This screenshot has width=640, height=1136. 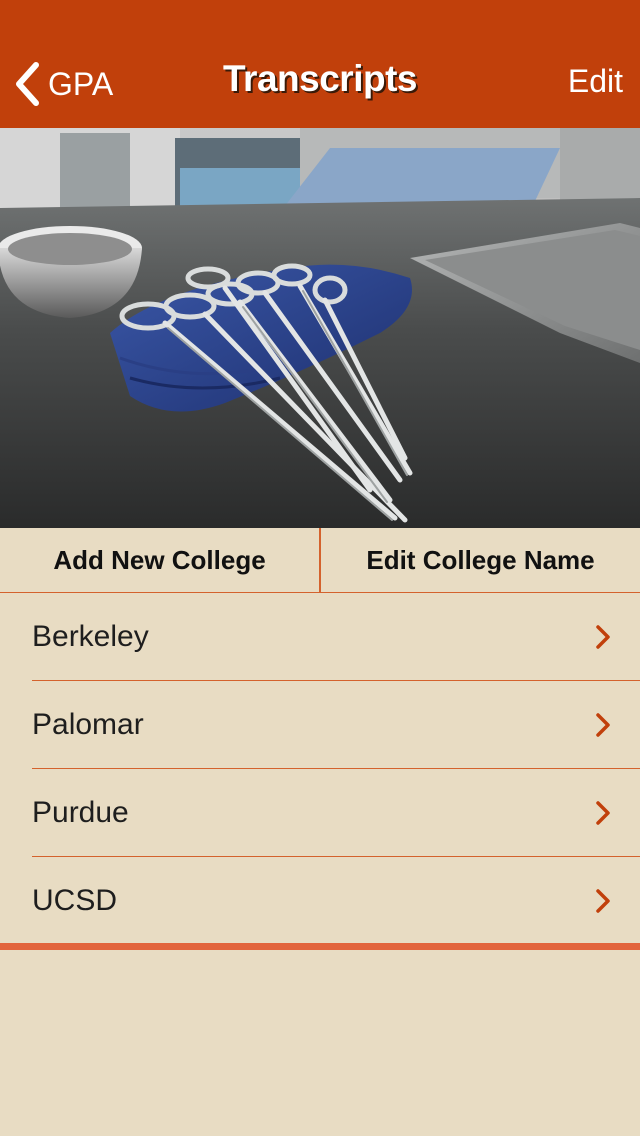 I want to click on edit-college-name-button: Edit College Name, so click(x=480, y=560).